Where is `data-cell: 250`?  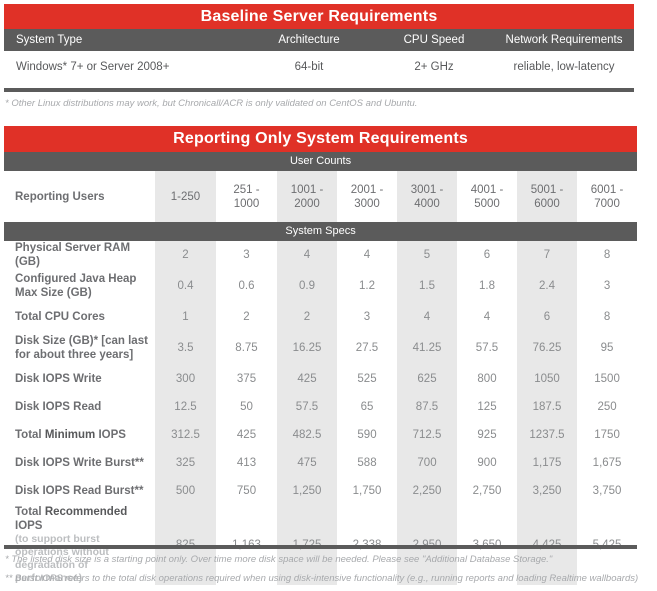 data-cell: 250 is located at coordinates (607, 407).